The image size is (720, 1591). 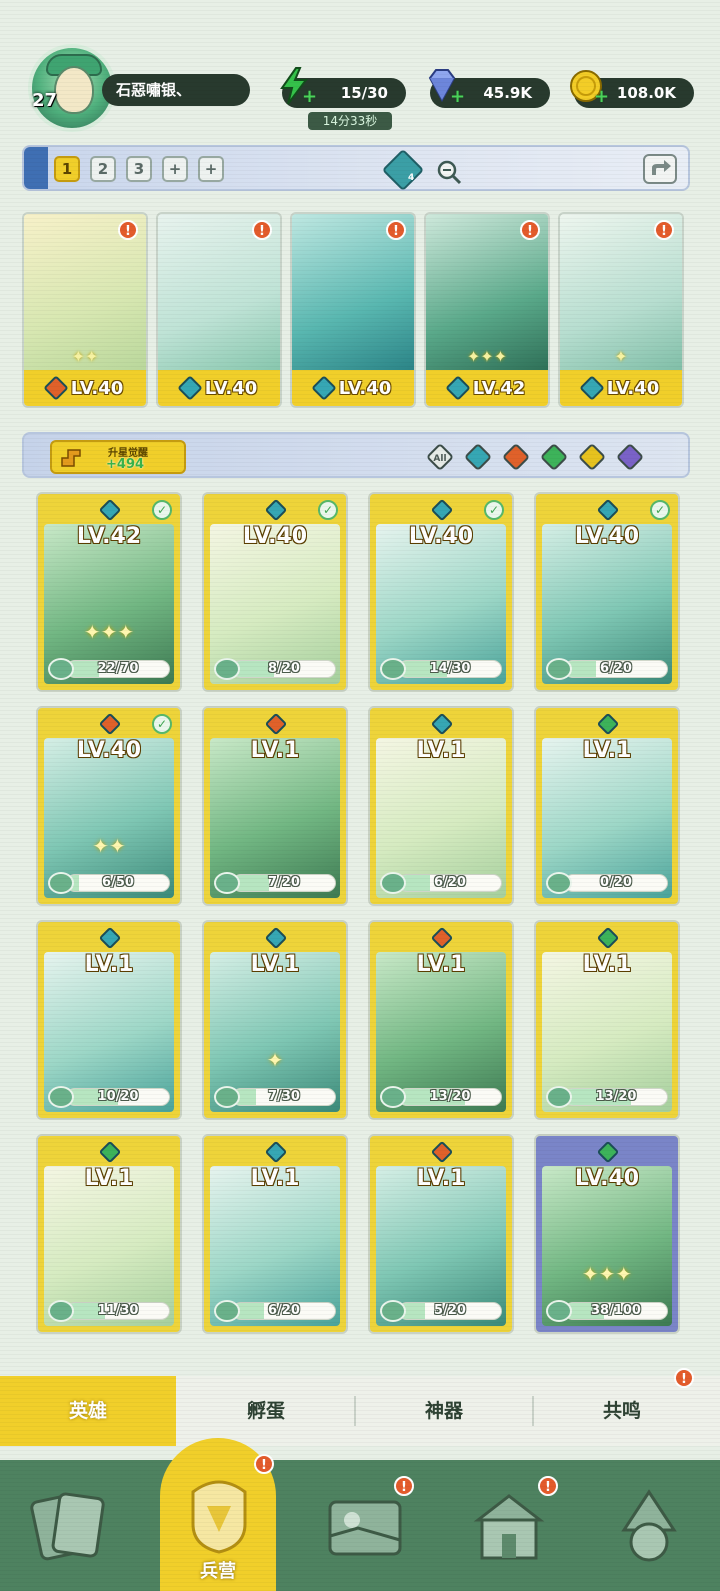 I want to click on hero-card: LV.1 0/20, so click(x=607, y=806).